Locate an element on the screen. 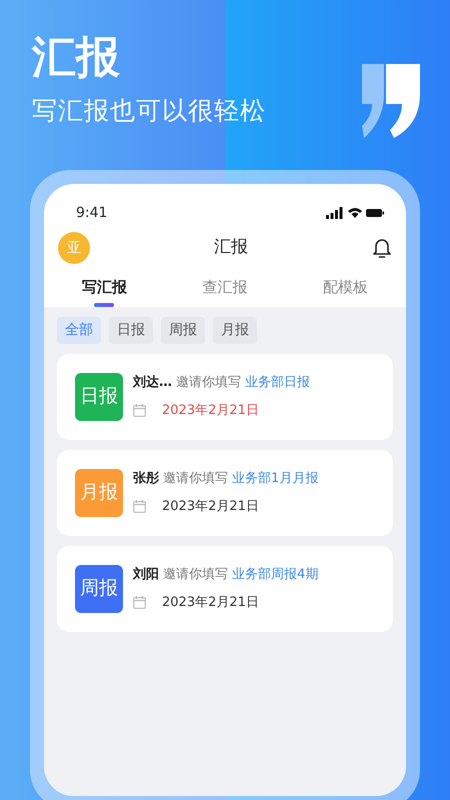 The width and height of the screenshot is (450, 800). report-type-badge: 周报 is located at coordinates (99, 588).